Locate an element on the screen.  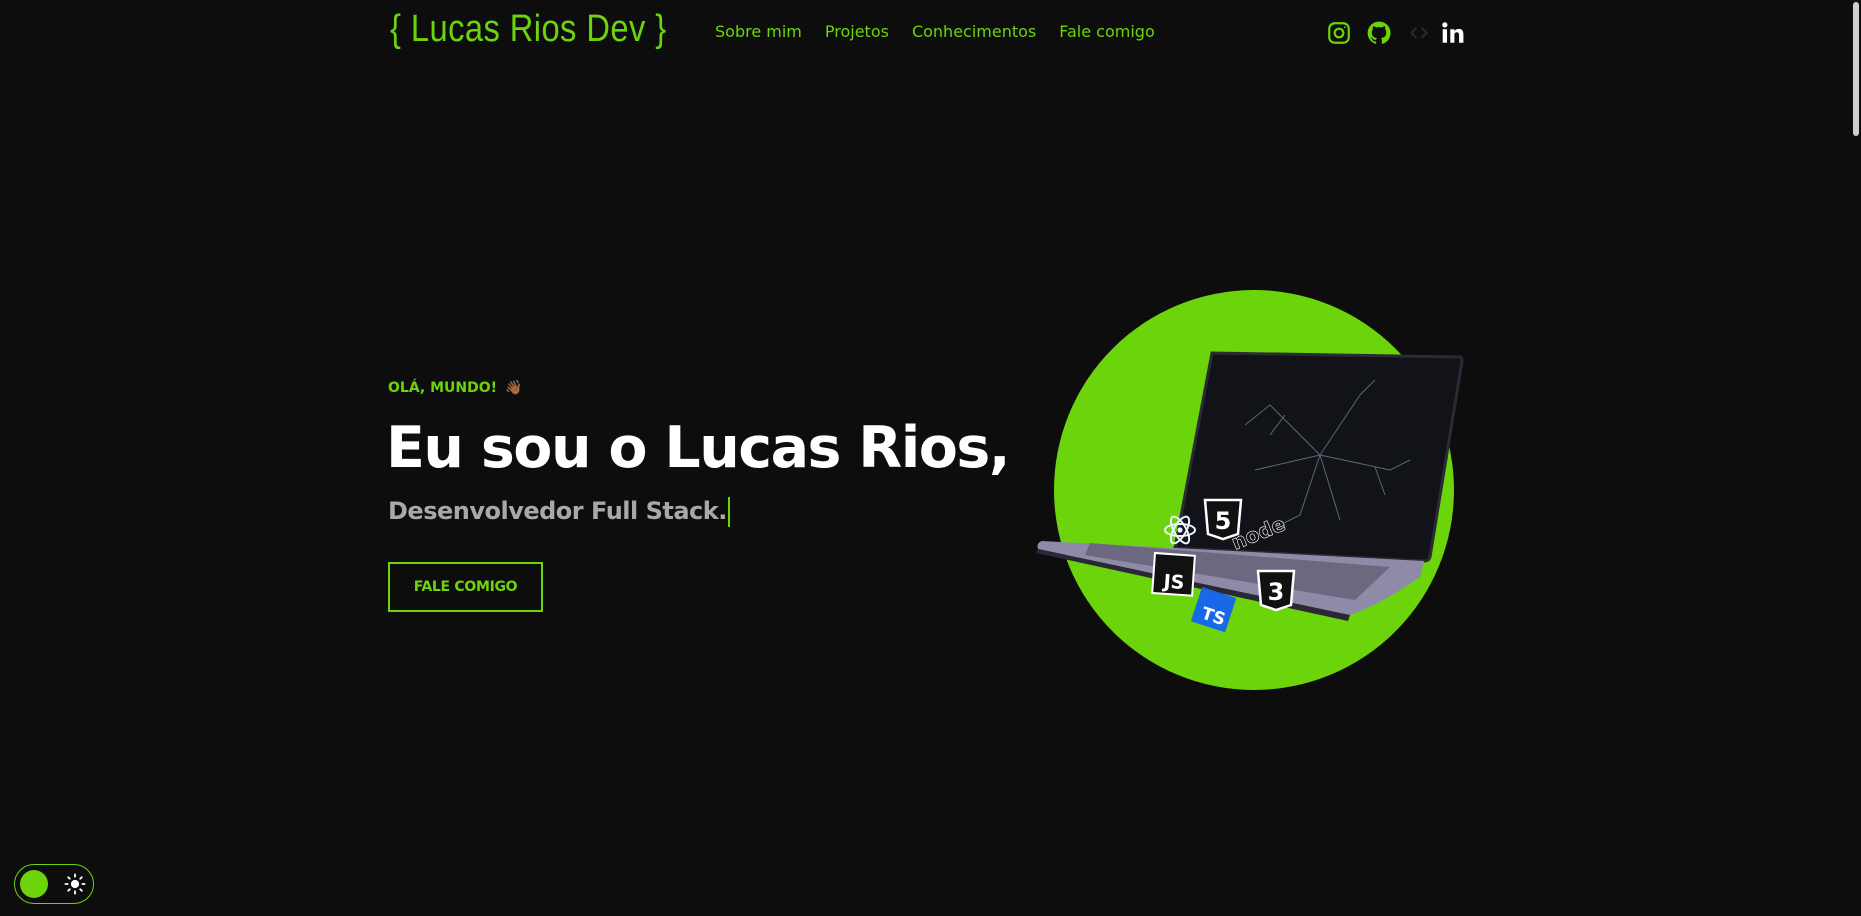
hero-illustration: 5 node JS 3 TS is located at coordinates (1250, 495).